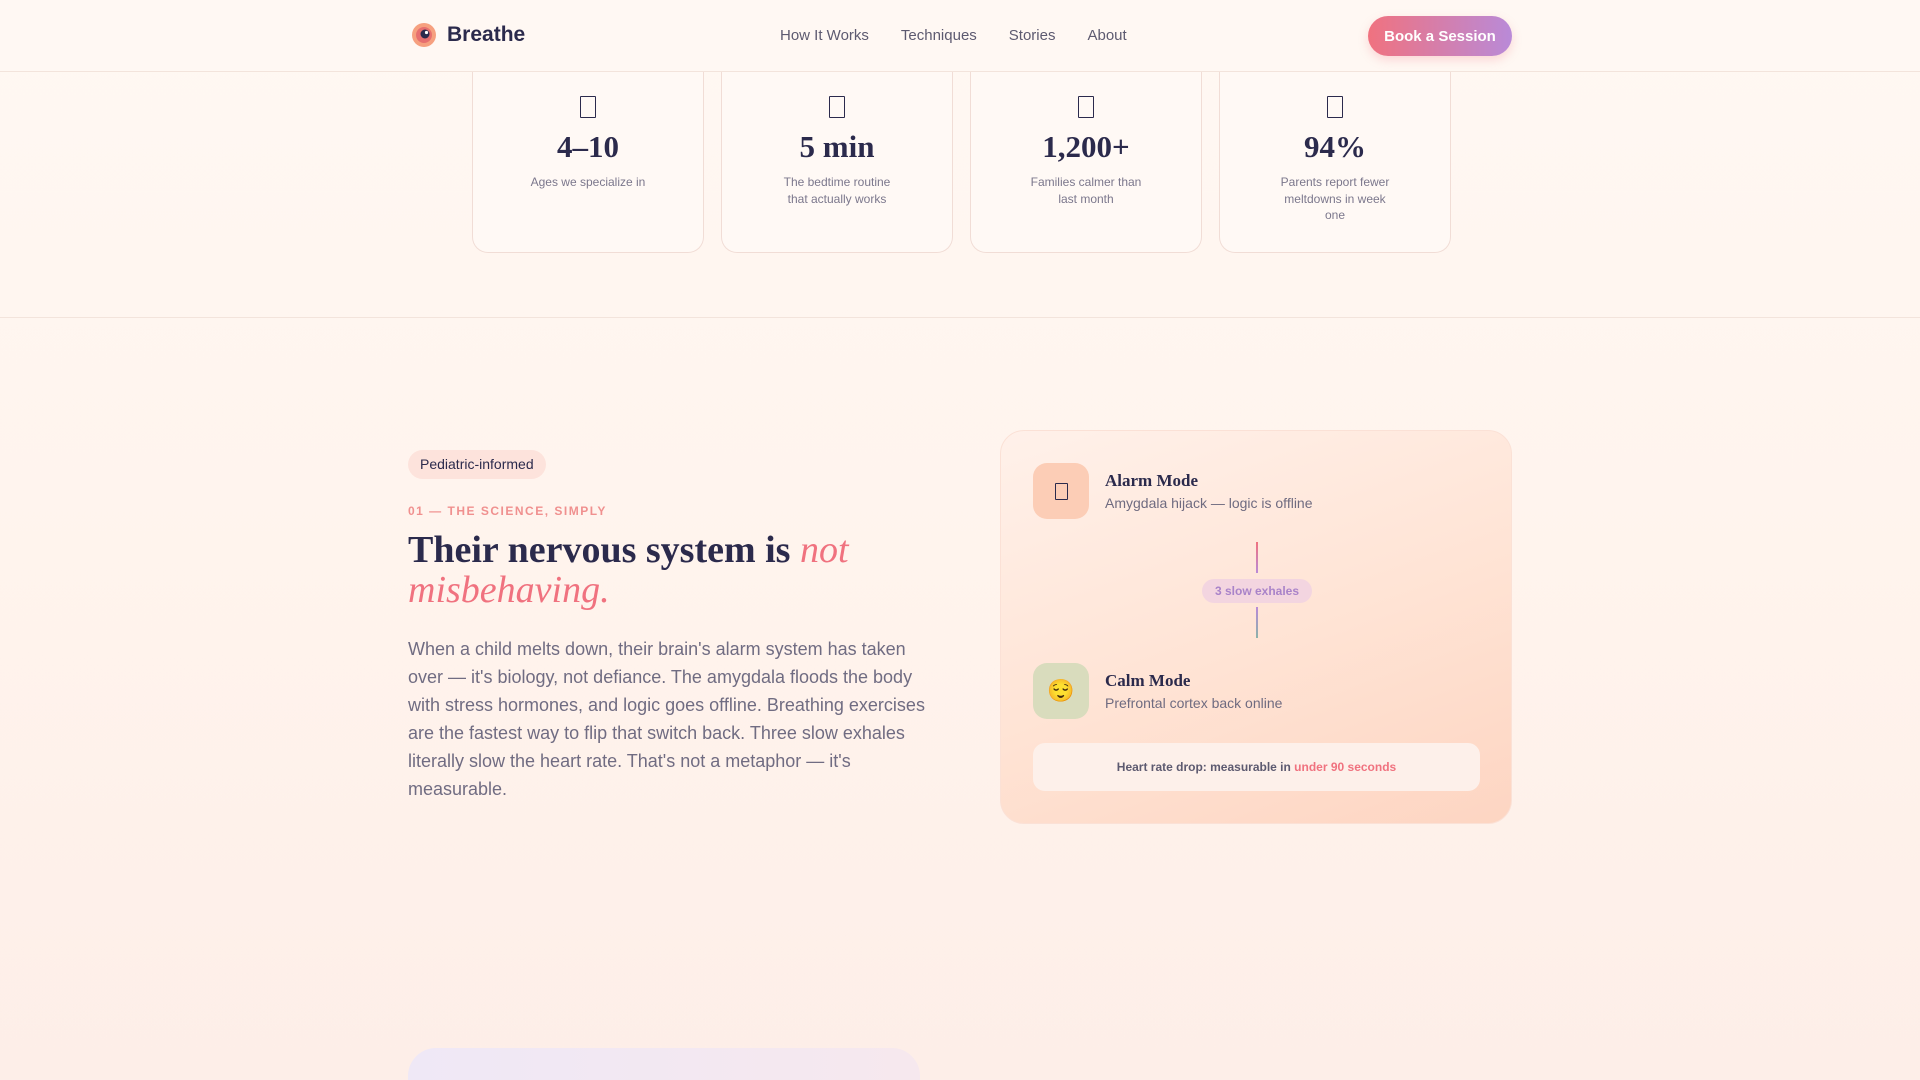 The width and height of the screenshot is (1920, 1080). What do you see at coordinates (1440, 36) in the screenshot?
I see `book-session-button: Book a Session` at bounding box center [1440, 36].